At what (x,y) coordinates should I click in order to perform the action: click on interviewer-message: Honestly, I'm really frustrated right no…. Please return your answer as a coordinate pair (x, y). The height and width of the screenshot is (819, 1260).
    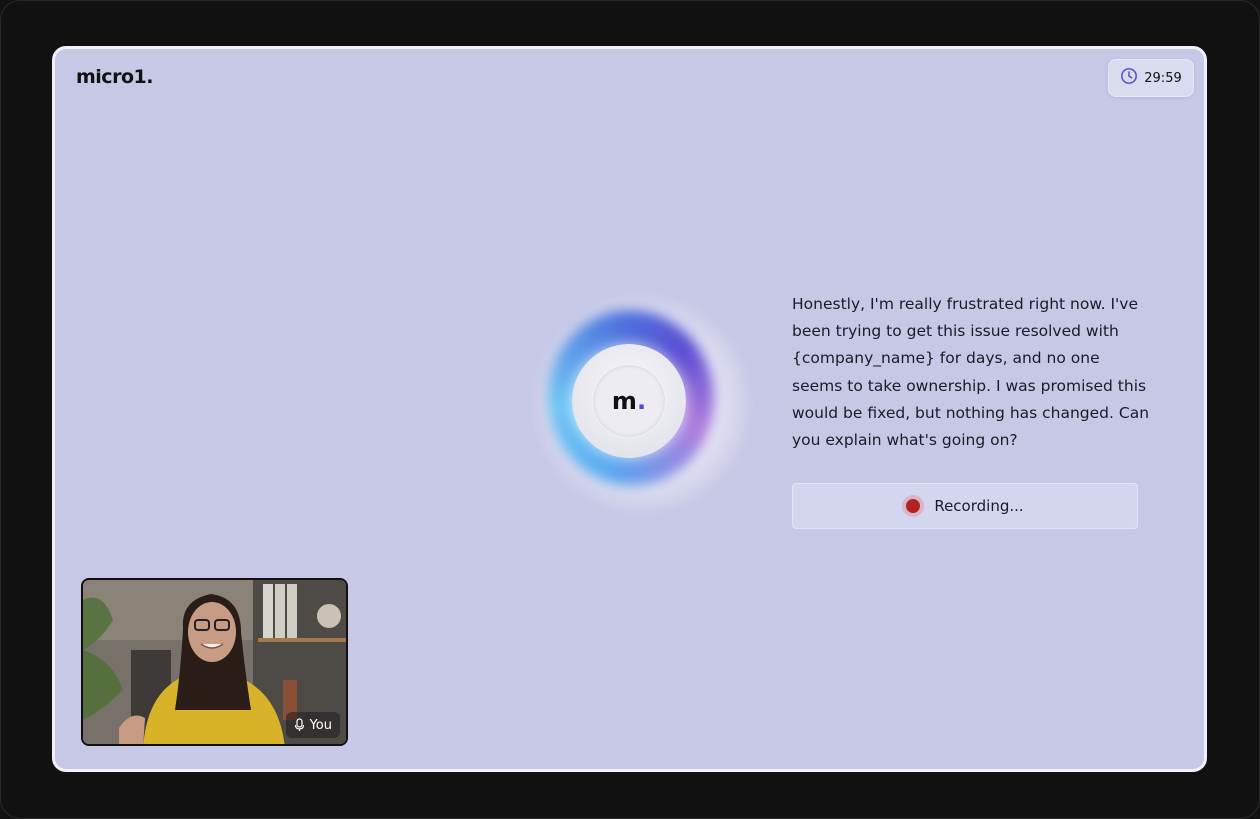
    Looking at the image, I should click on (971, 372).